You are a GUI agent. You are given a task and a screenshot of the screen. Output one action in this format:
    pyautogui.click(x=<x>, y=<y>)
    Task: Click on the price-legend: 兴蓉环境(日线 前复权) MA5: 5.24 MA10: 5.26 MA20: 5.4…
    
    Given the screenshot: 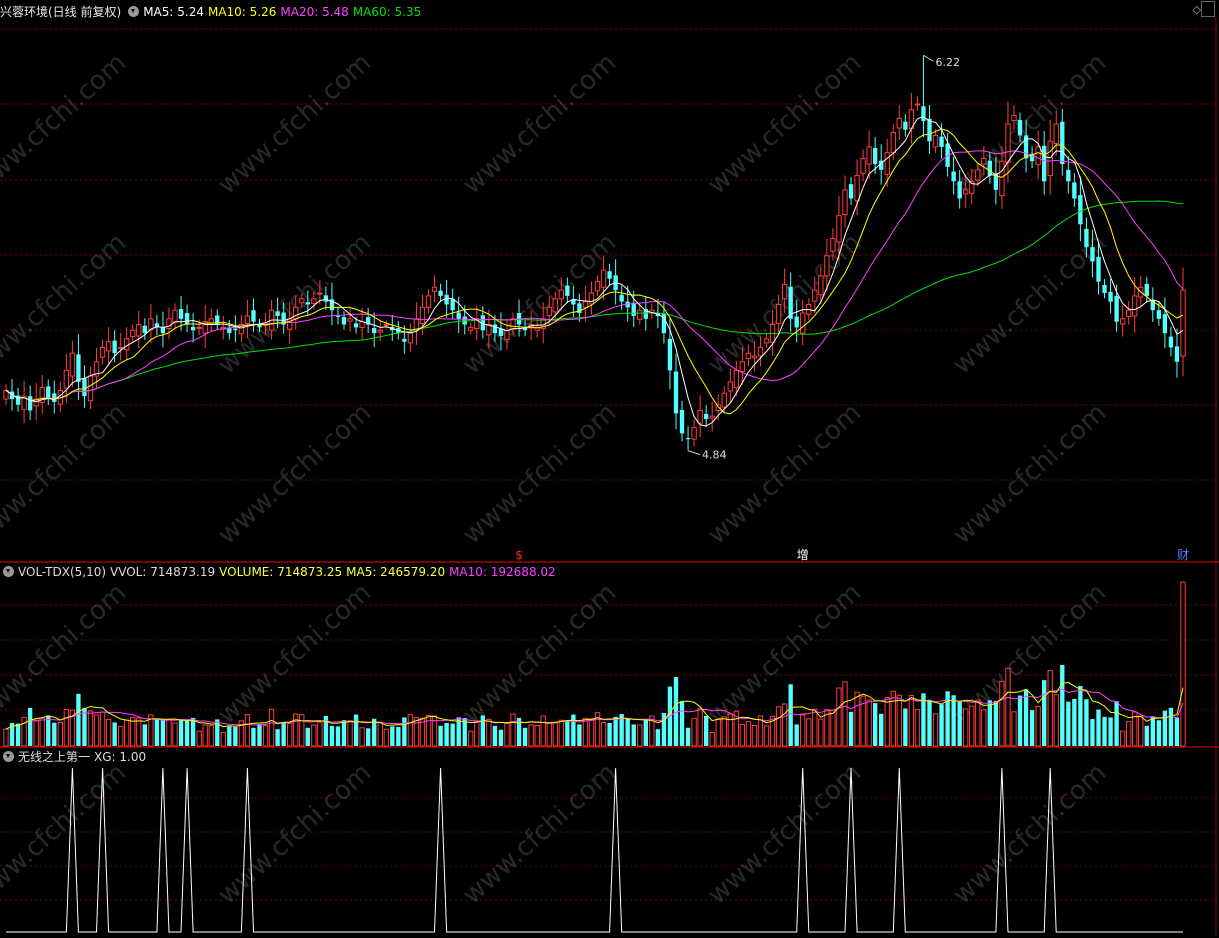 What is the action you would take?
    pyautogui.click(x=212, y=12)
    